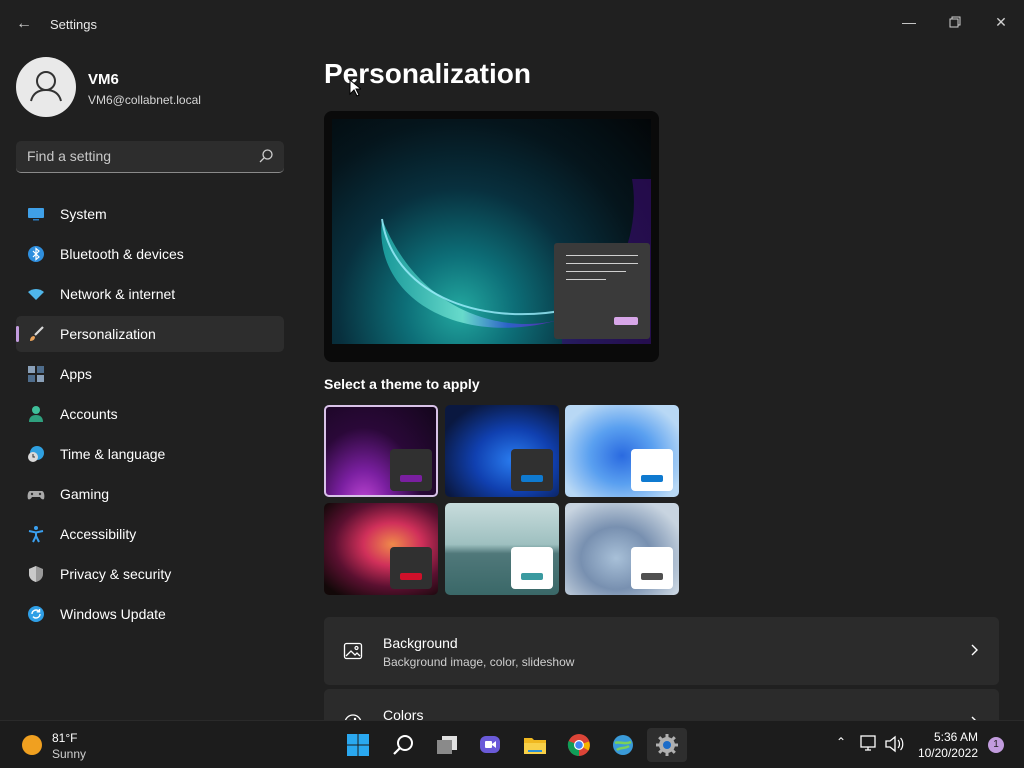 The width and height of the screenshot is (1024, 768). What do you see at coordinates (402, 384) in the screenshot?
I see `themes-label: Select a theme to apply` at bounding box center [402, 384].